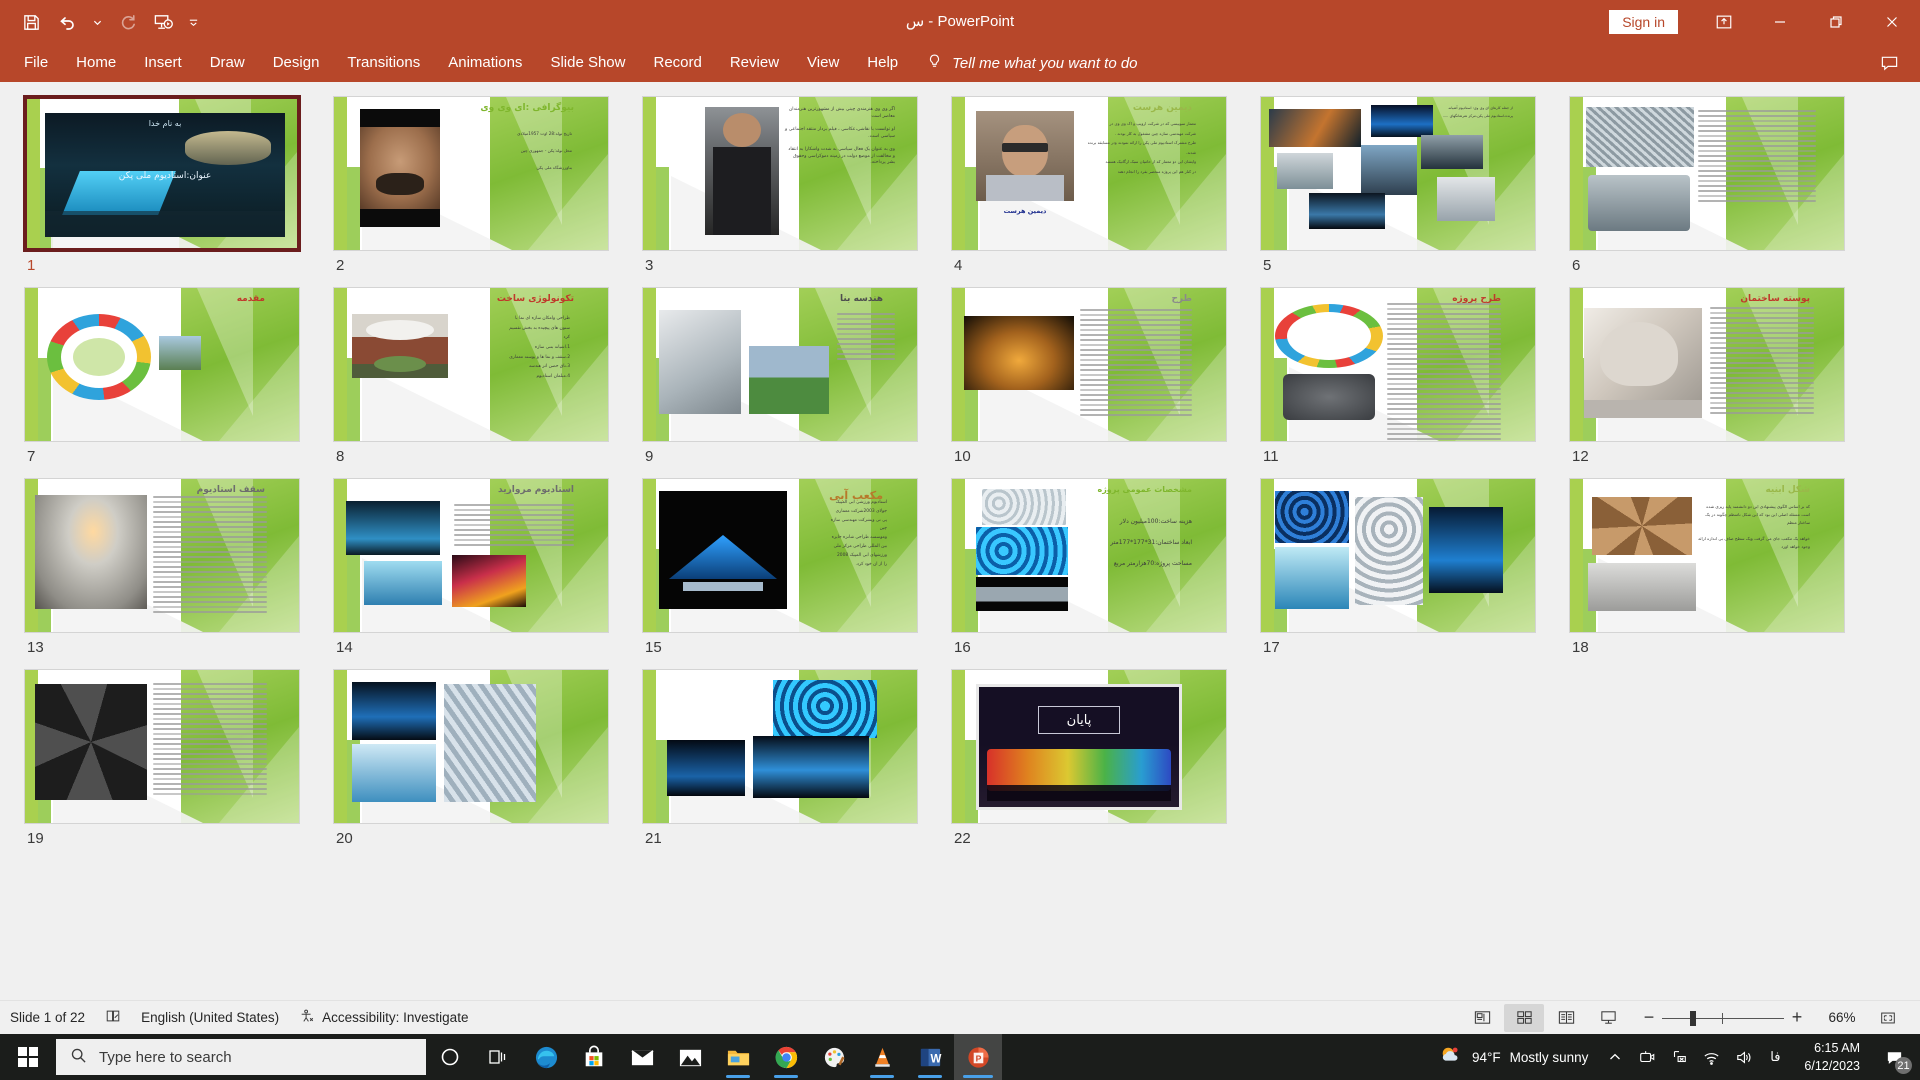 The width and height of the screenshot is (1920, 1080). Describe the element at coordinates (1615, 1057) in the screenshot. I see `show-hidden-icons-button` at that location.